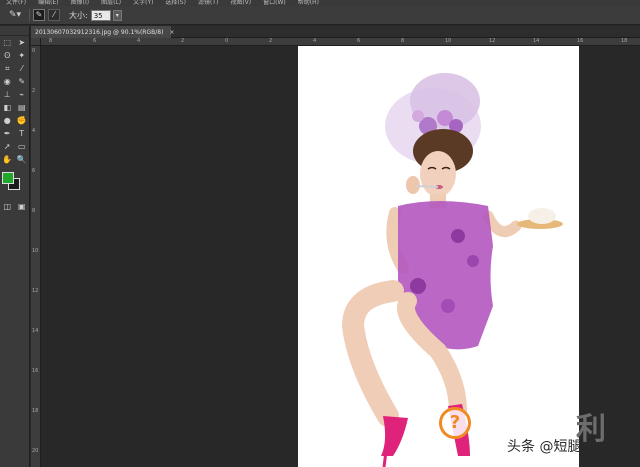 The height and width of the screenshot is (467, 640). I want to click on history-brush-icon: ⌁, so click(22, 94).